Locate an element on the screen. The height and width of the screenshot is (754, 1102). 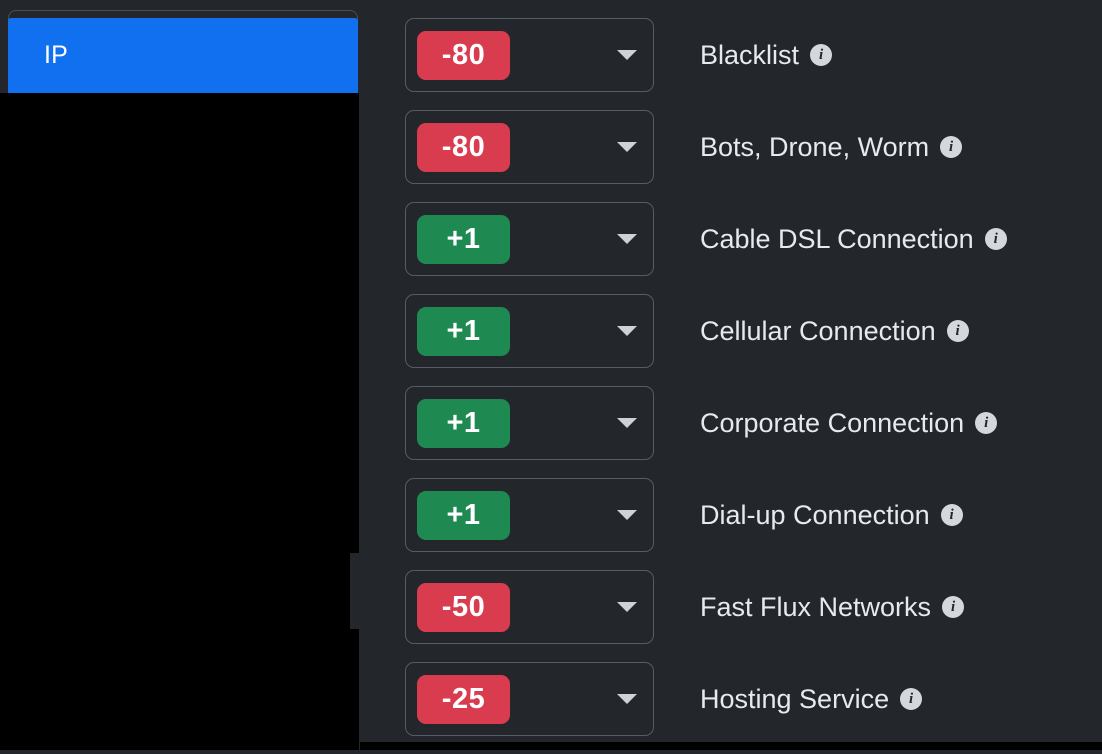
setting-row: -50 Fast Flux Networks i is located at coordinates (753, 616).